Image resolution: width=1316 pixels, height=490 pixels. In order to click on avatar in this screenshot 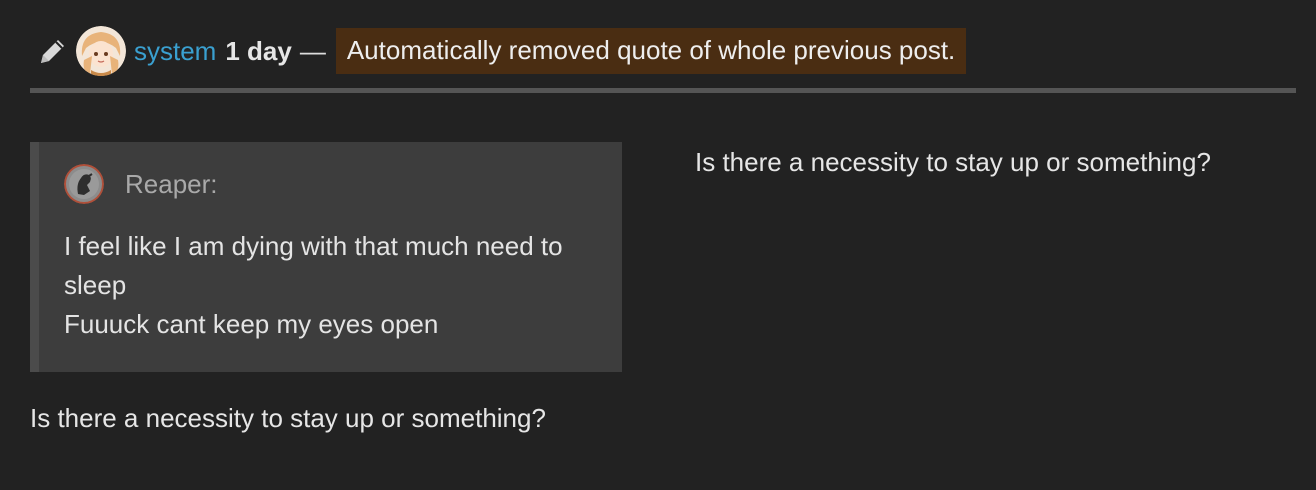, I will do `click(101, 51)`.